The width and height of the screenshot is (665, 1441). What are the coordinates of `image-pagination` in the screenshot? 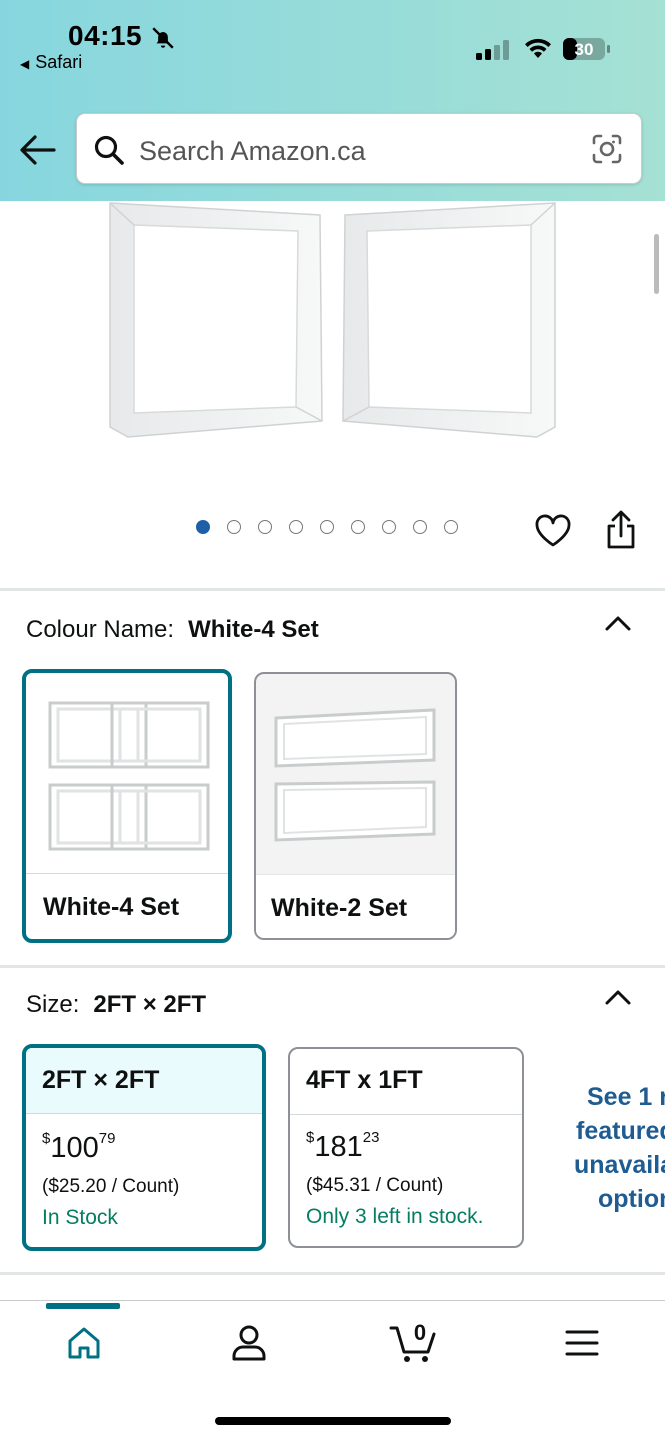 It's located at (327, 527).